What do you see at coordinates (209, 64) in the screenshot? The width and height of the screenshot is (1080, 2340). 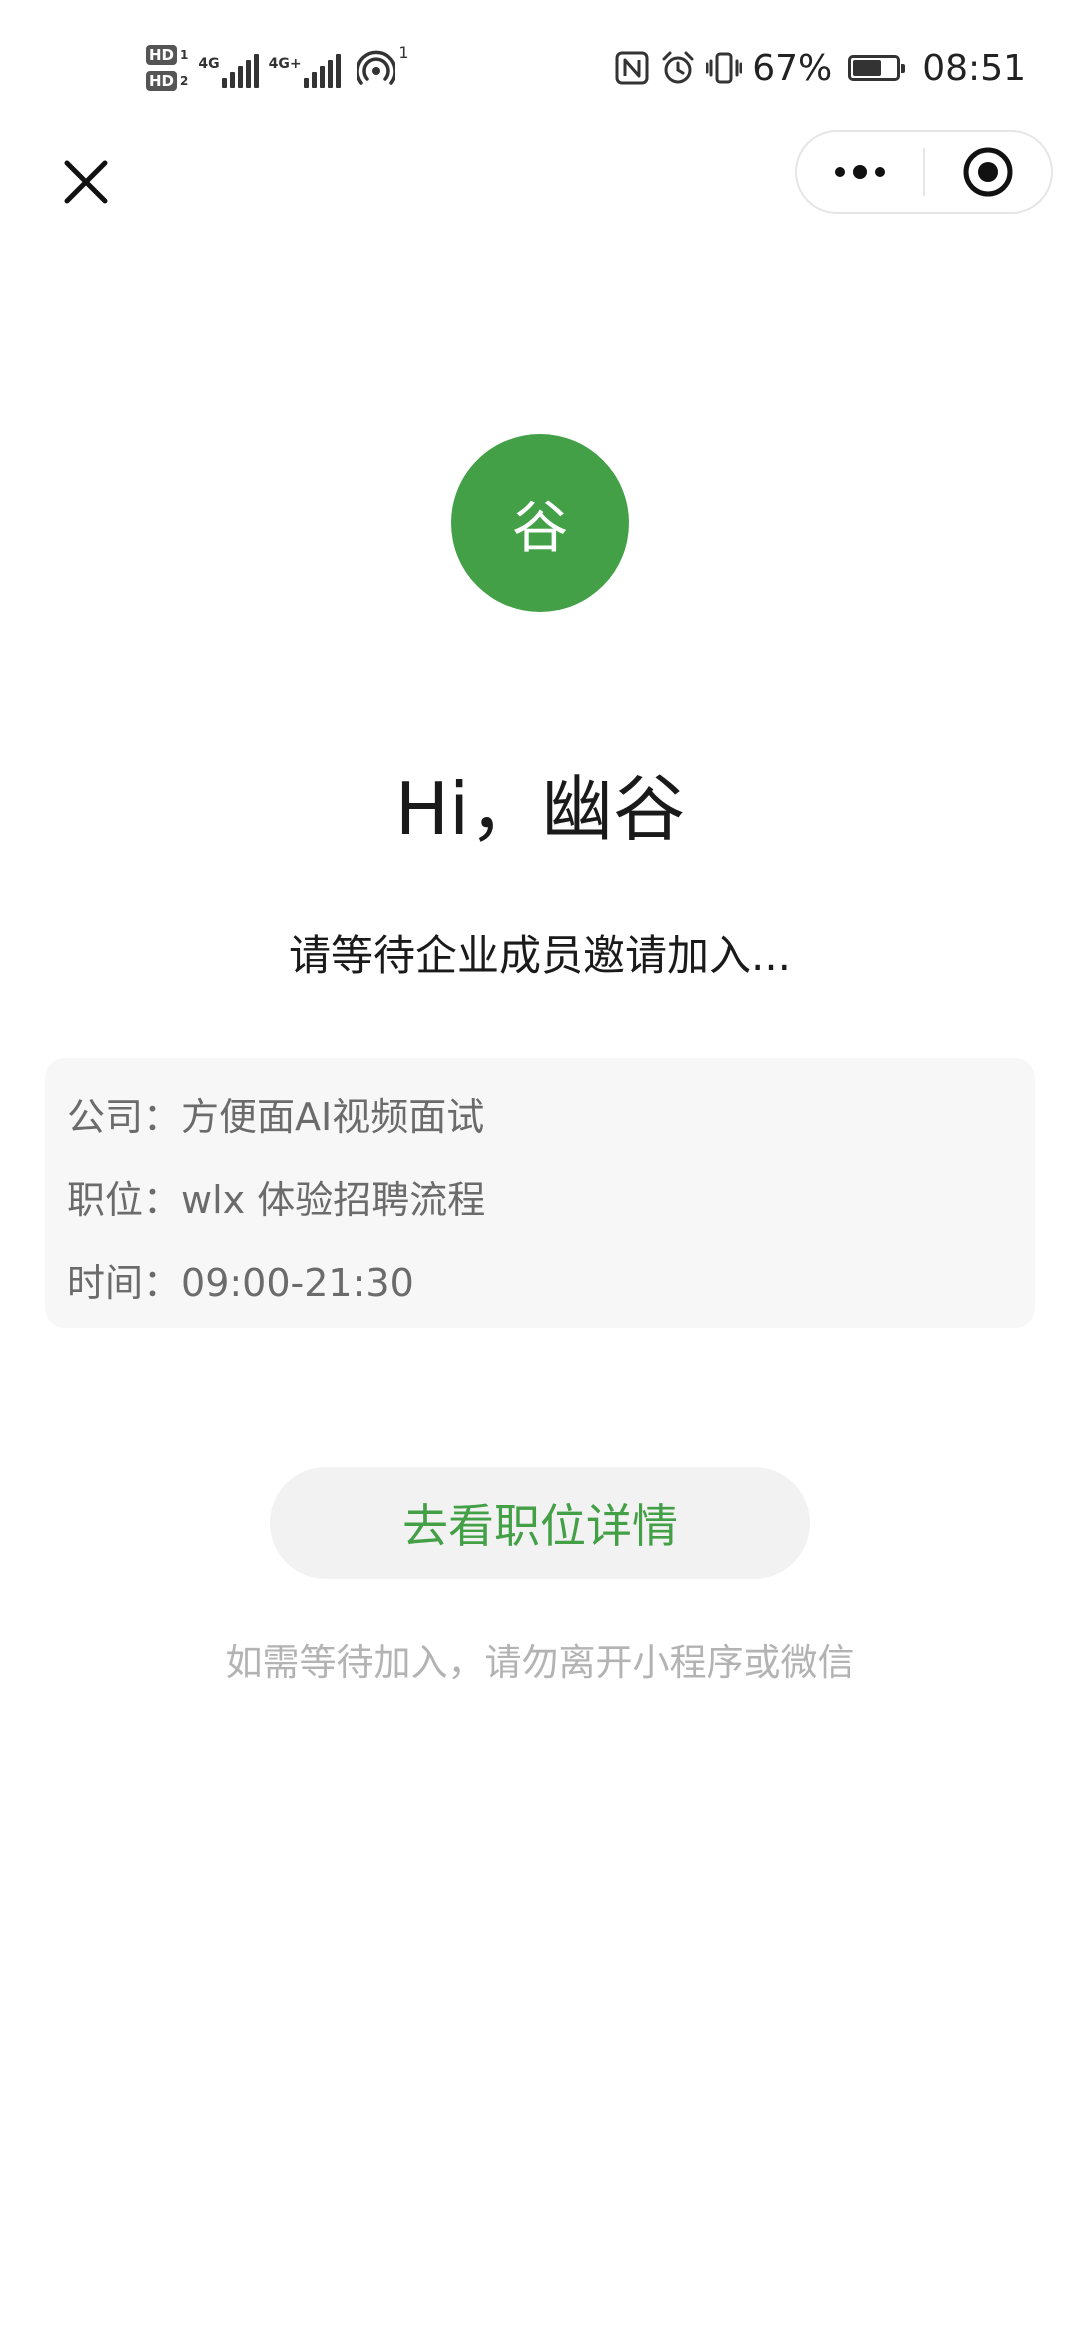 I see `network-type-1: 4G` at bounding box center [209, 64].